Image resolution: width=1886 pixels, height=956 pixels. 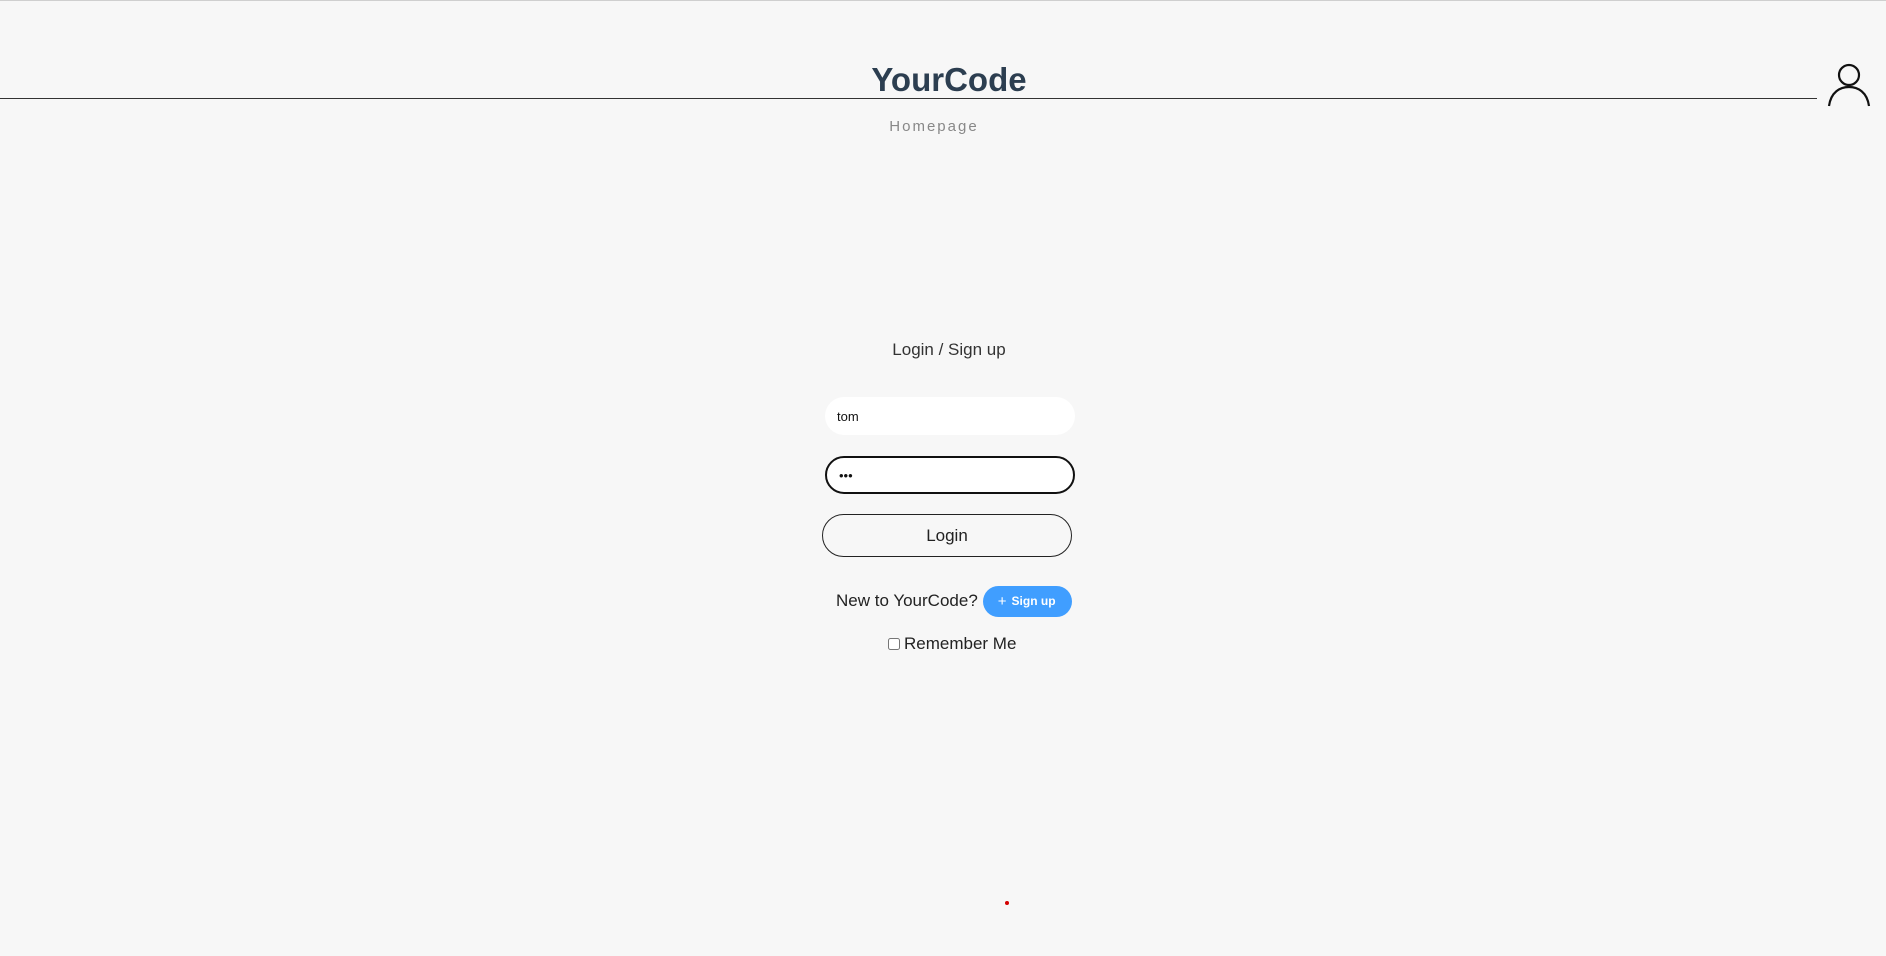 I want to click on signup-button: + Sign up, so click(x=1027, y=601).